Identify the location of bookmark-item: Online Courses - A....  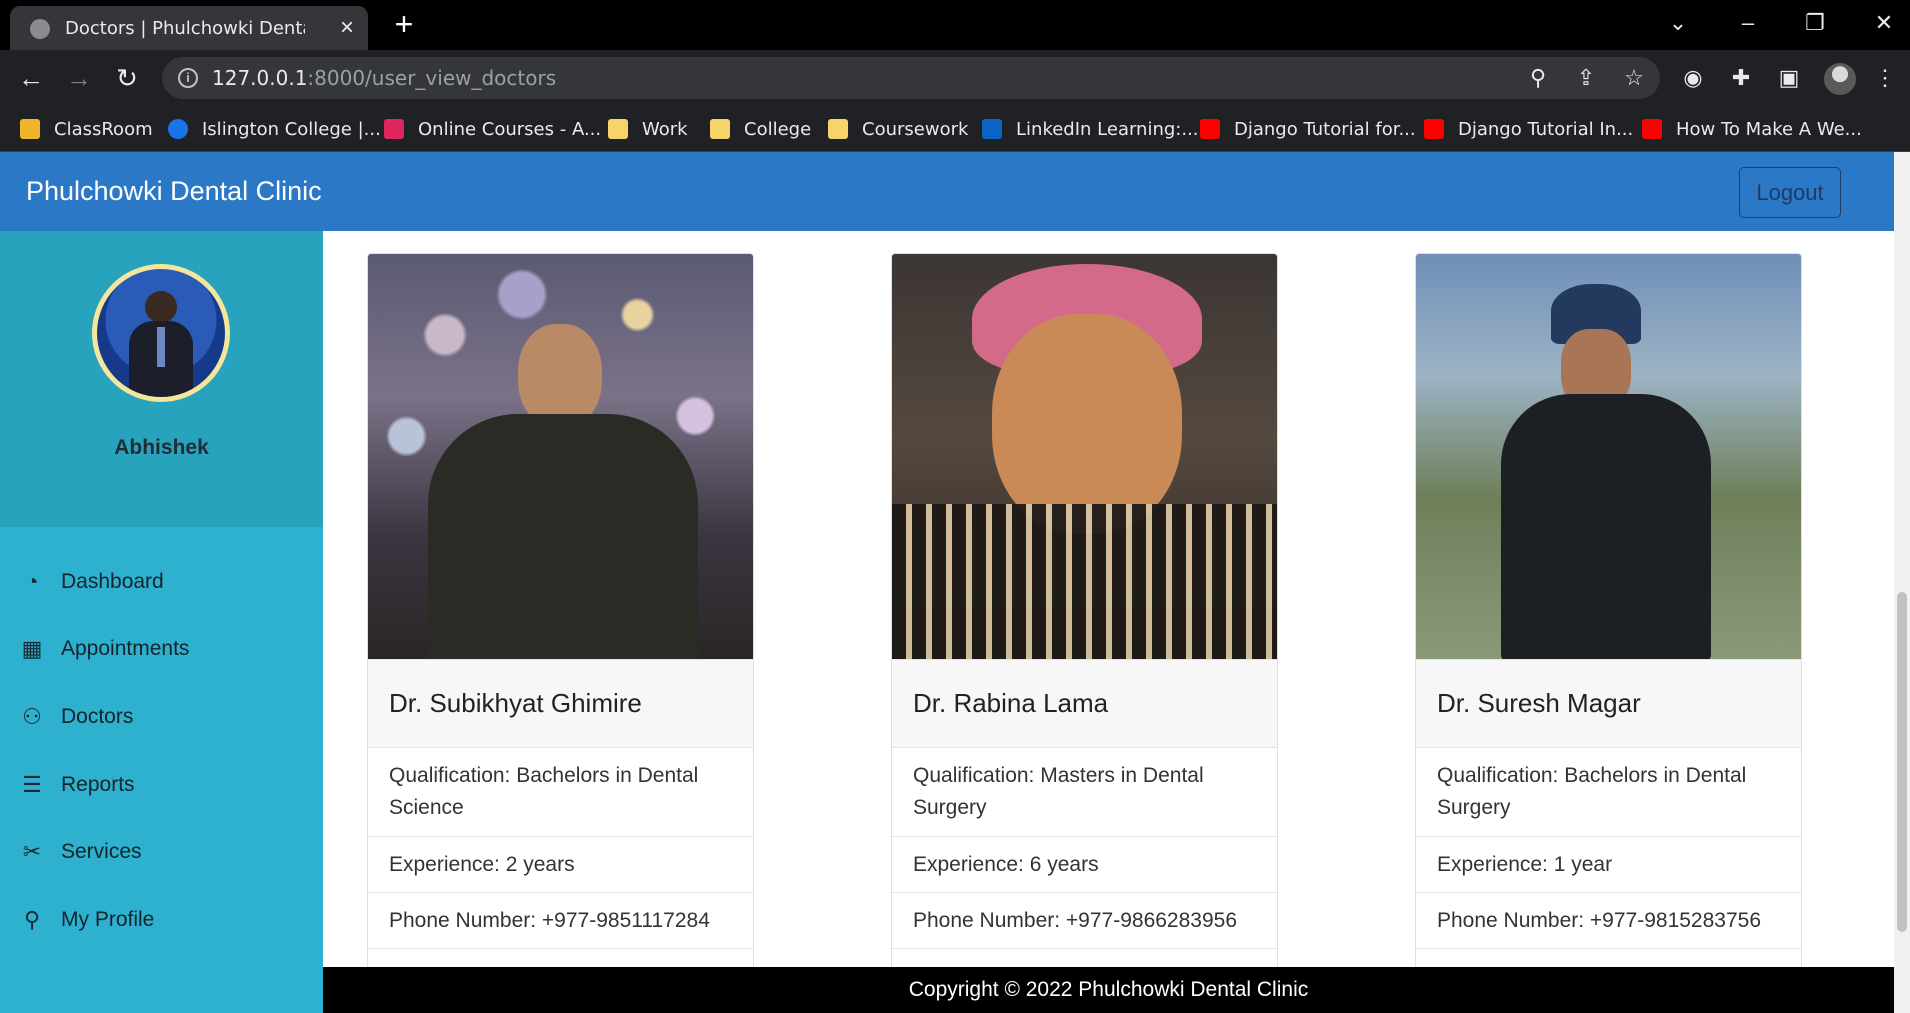
(492, 129).